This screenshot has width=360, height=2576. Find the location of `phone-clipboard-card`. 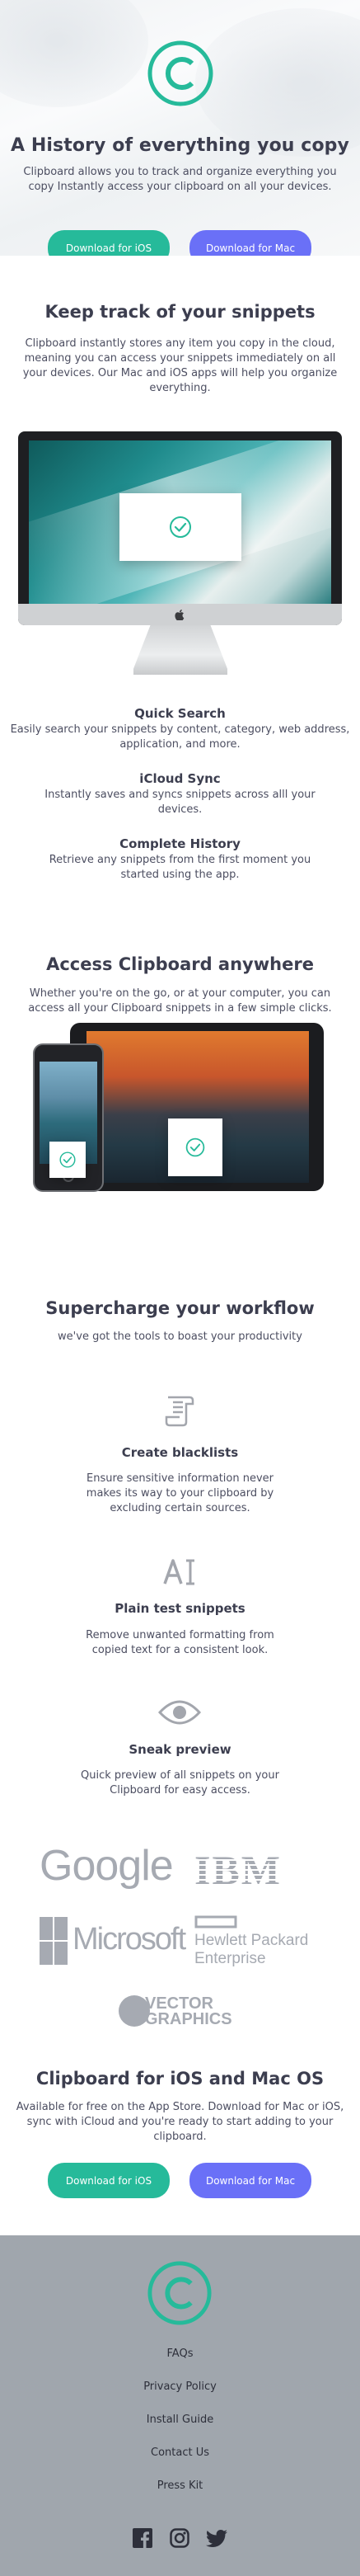

phone-clipboard-card is located at coordinates (67, 1160).